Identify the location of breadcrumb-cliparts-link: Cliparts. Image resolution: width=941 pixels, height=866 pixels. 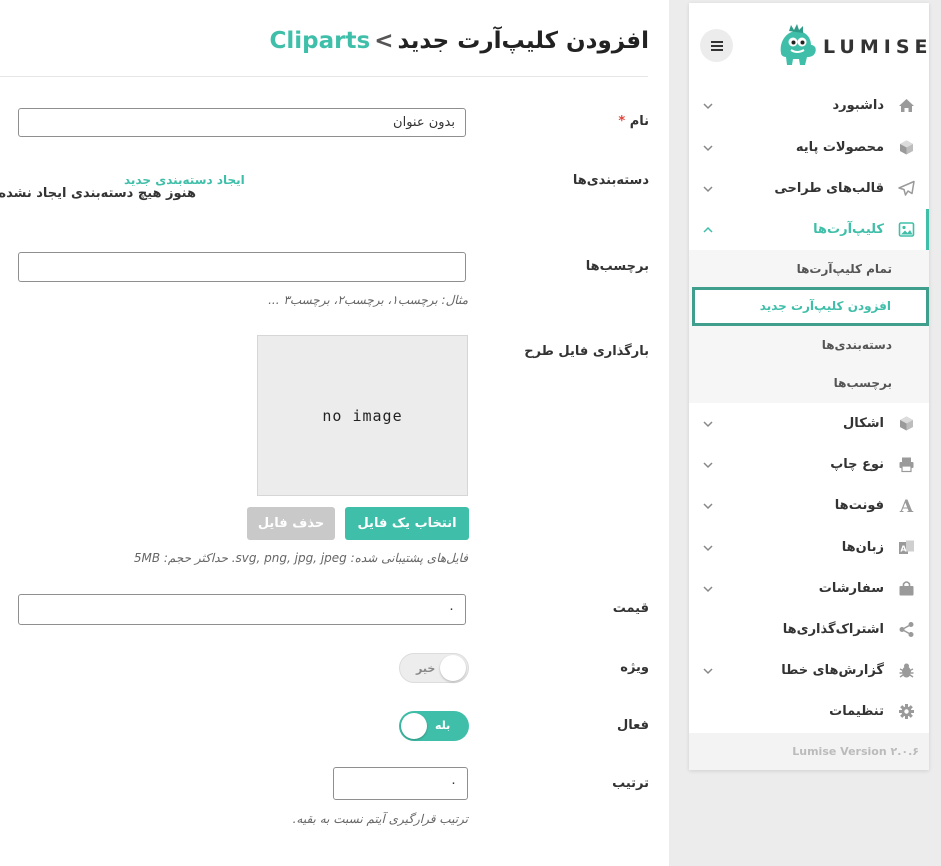
(320, 41).